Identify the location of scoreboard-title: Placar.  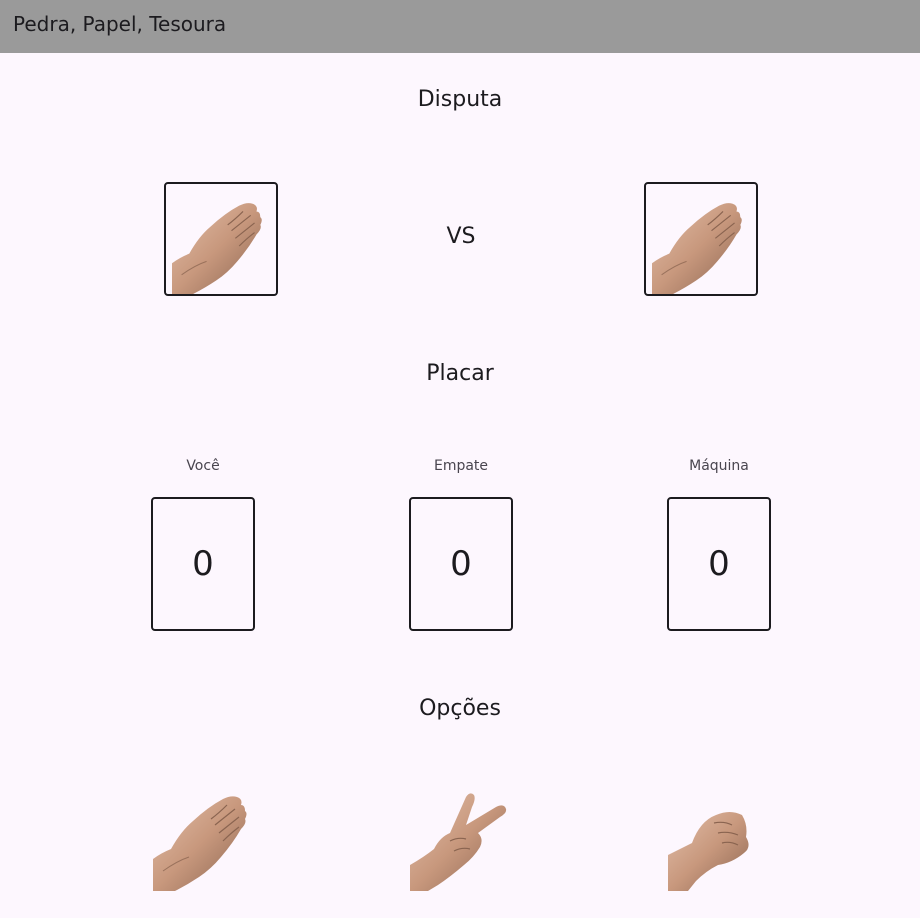
(460, 373).